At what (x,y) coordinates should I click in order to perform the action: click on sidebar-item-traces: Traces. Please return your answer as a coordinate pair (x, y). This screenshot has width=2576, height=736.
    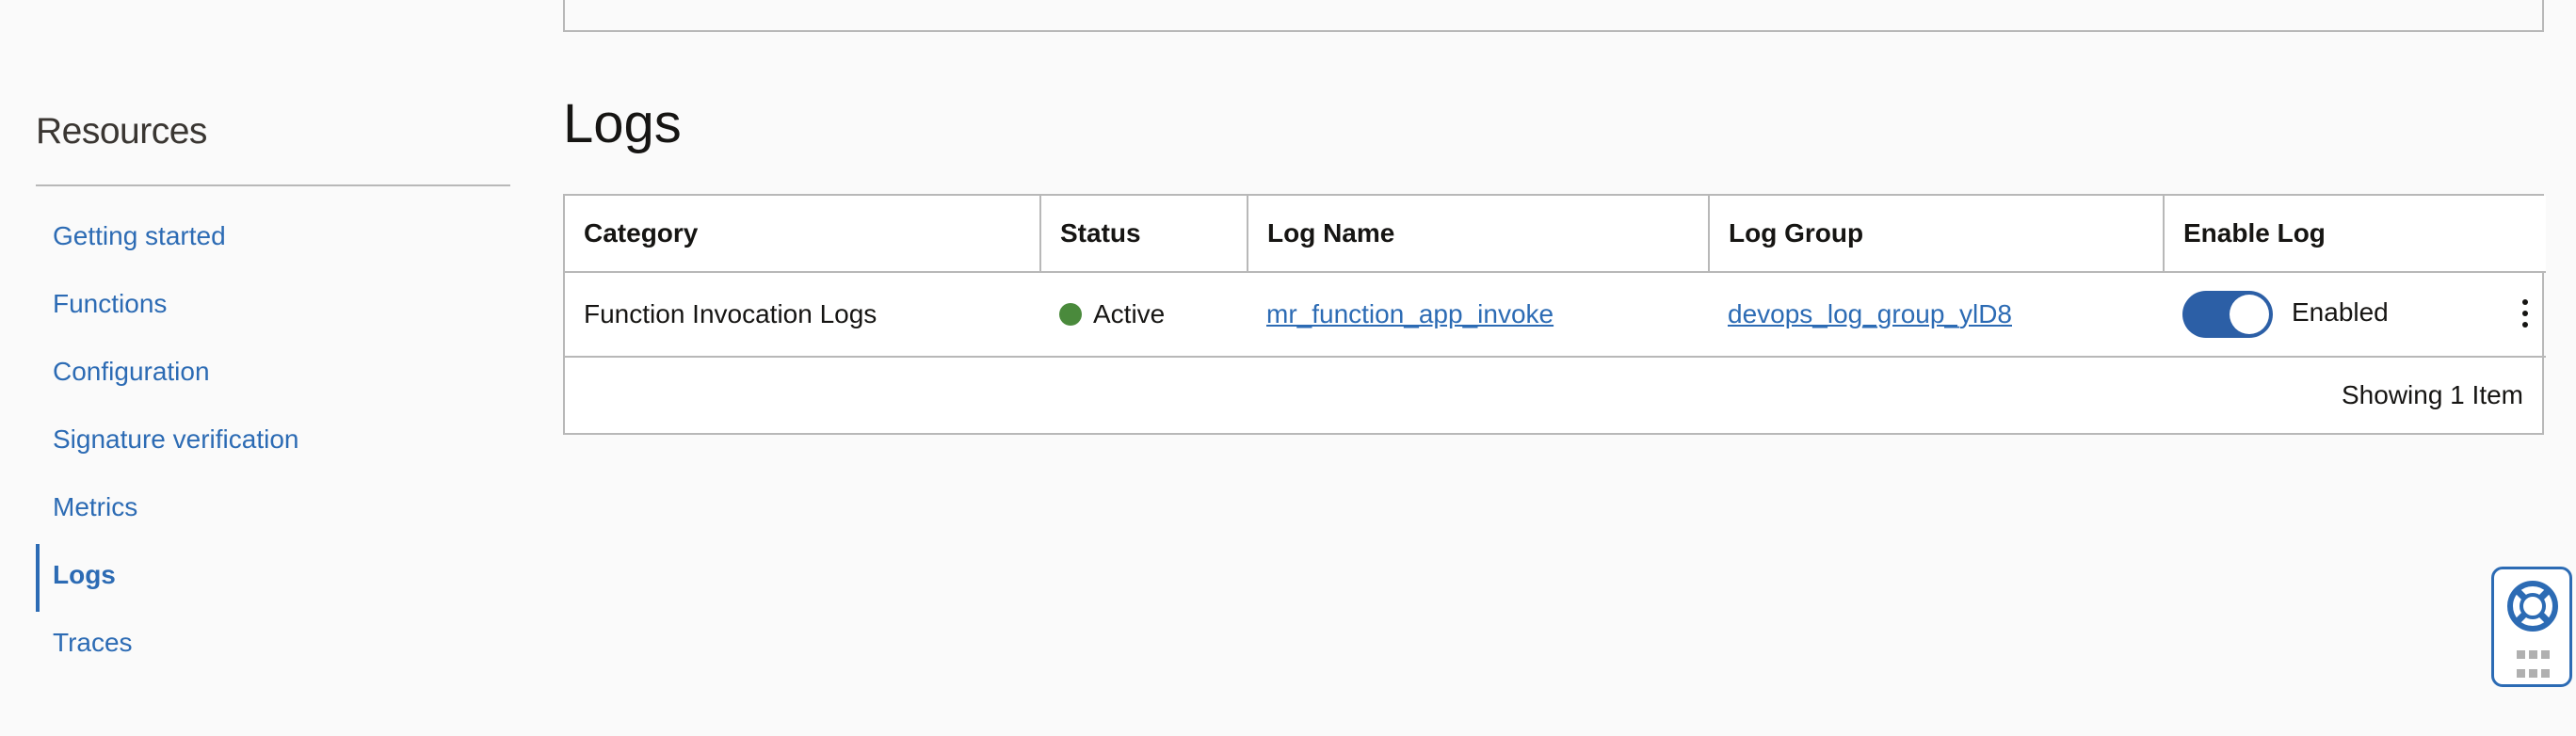
    Looking at the image, I should click on (273, 651).